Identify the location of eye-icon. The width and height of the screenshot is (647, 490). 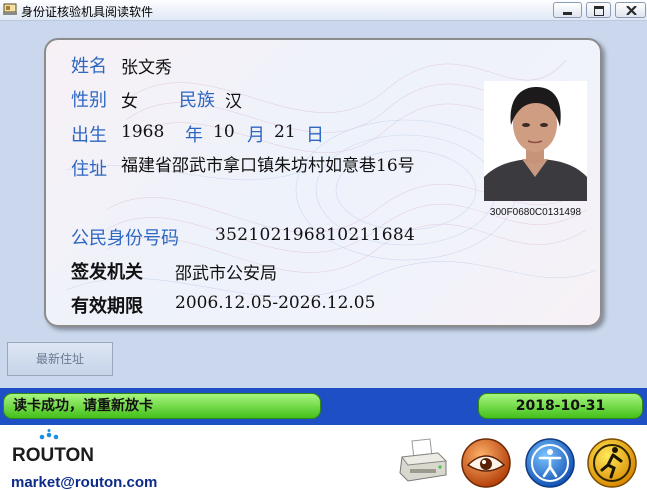
(486, 463).